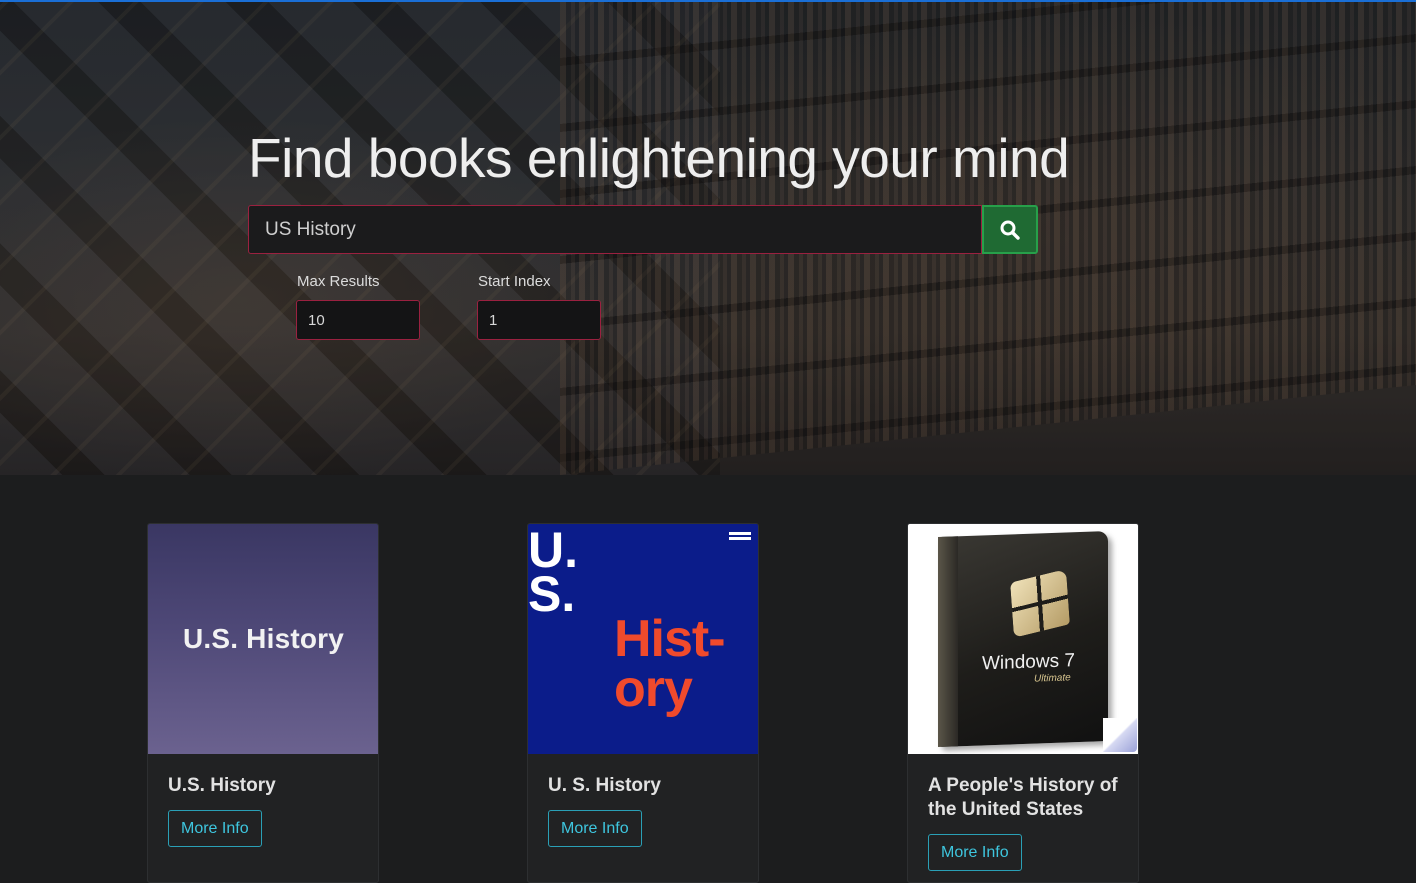 The height and width of the screenshot is (883, 1416). I want to click on search-icon, so click(1010, 230).